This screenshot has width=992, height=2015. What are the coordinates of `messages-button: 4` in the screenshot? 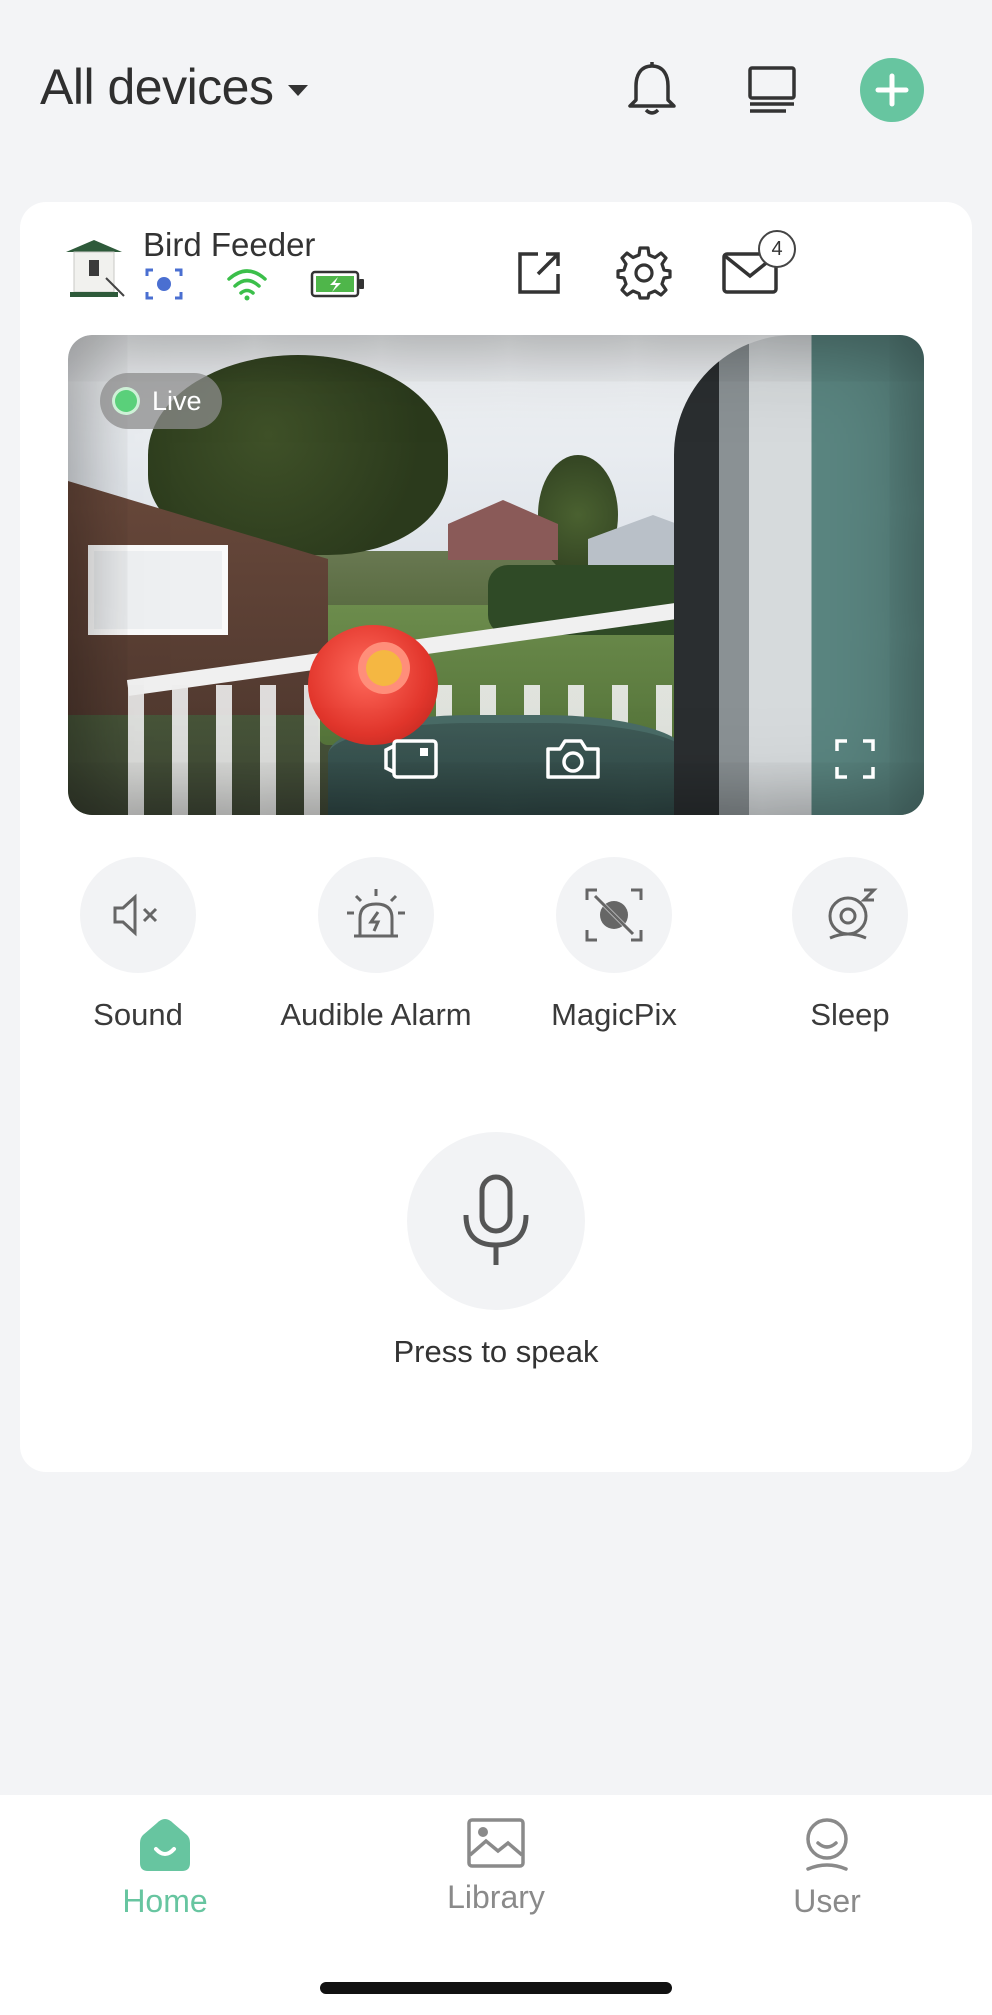 It's located at (758, 266).